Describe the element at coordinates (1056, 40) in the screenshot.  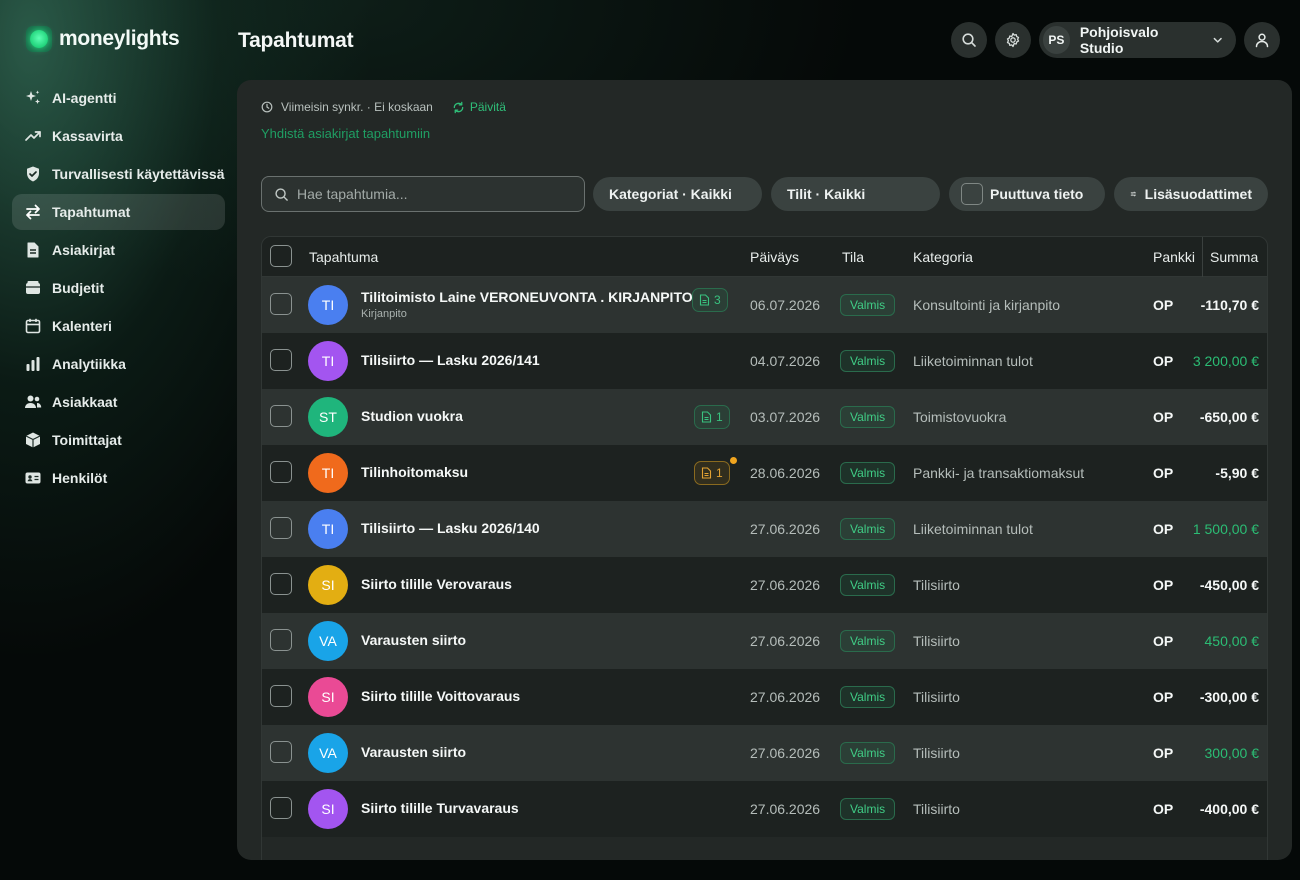
I see `org-avatar: PS` at that location.